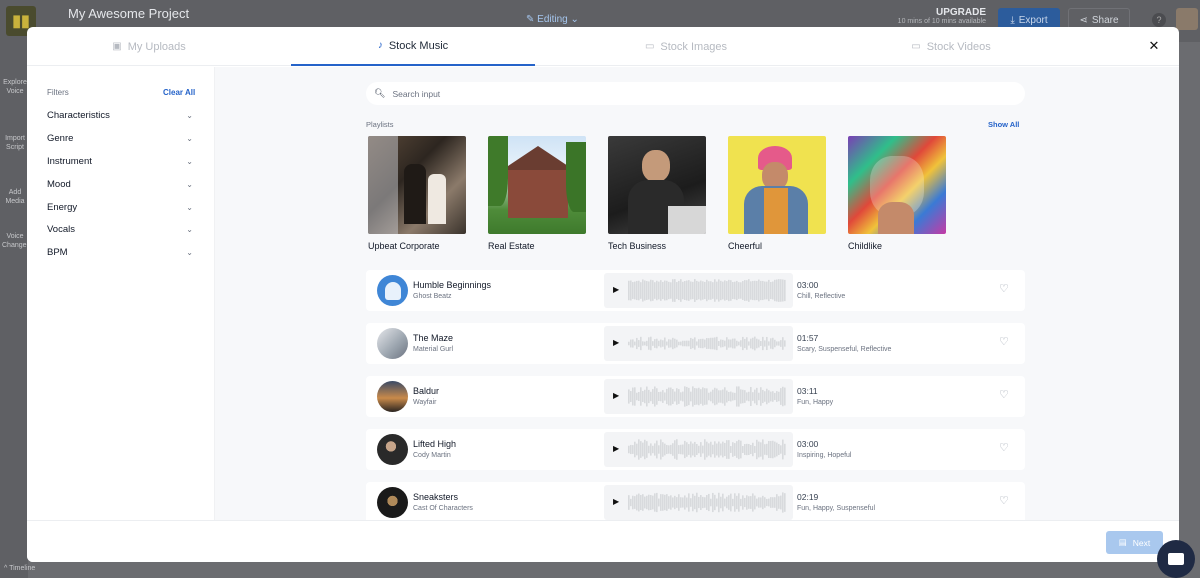 Image resolution: width=1200 pixels, height=578 pixels. What do you see at coordinates (1187, 19) in the screenshot?
I see `user-avatar` at bounding box center [1187, 19].